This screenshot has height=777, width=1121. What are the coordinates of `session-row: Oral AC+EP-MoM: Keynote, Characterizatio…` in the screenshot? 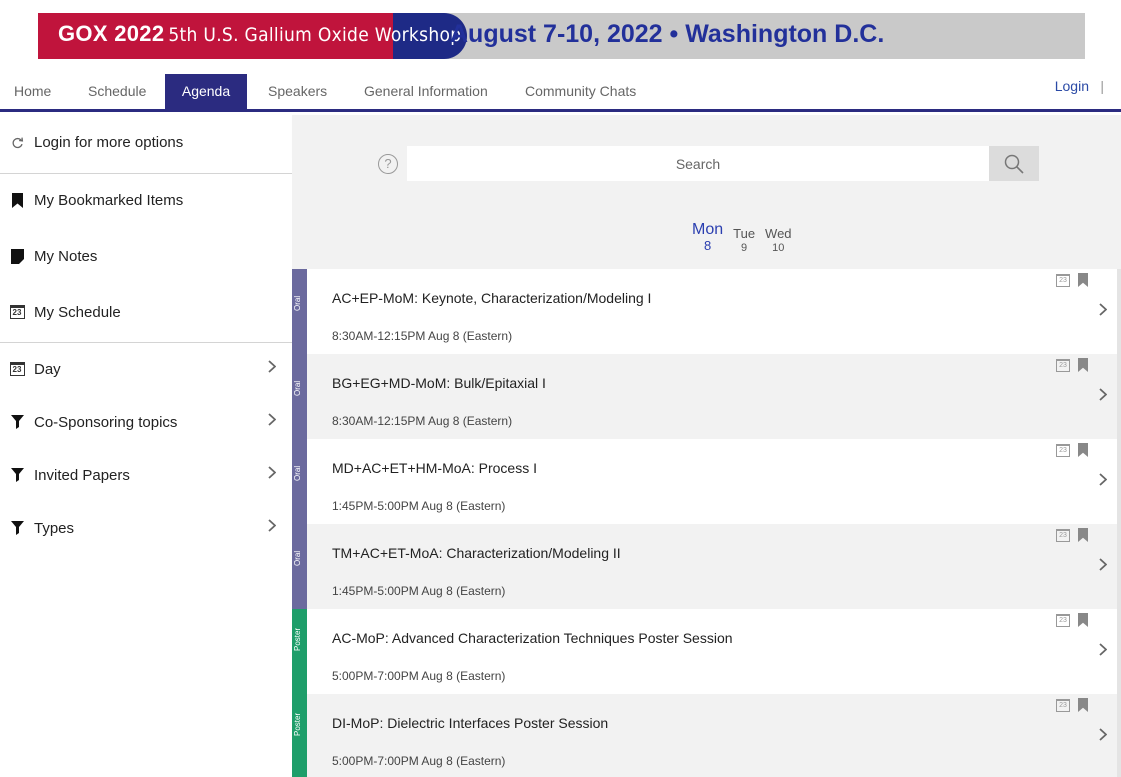 It's located at (704, 311).